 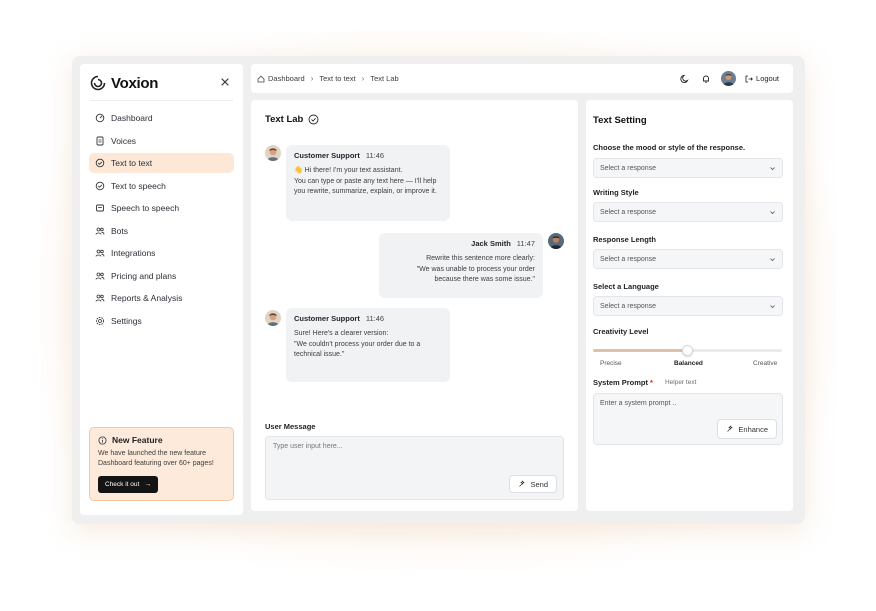 What do you see at coordinates (120, 230) in the screenshot?
I see `sidebar-item-label: Bots` at bounding box center [120, 230].